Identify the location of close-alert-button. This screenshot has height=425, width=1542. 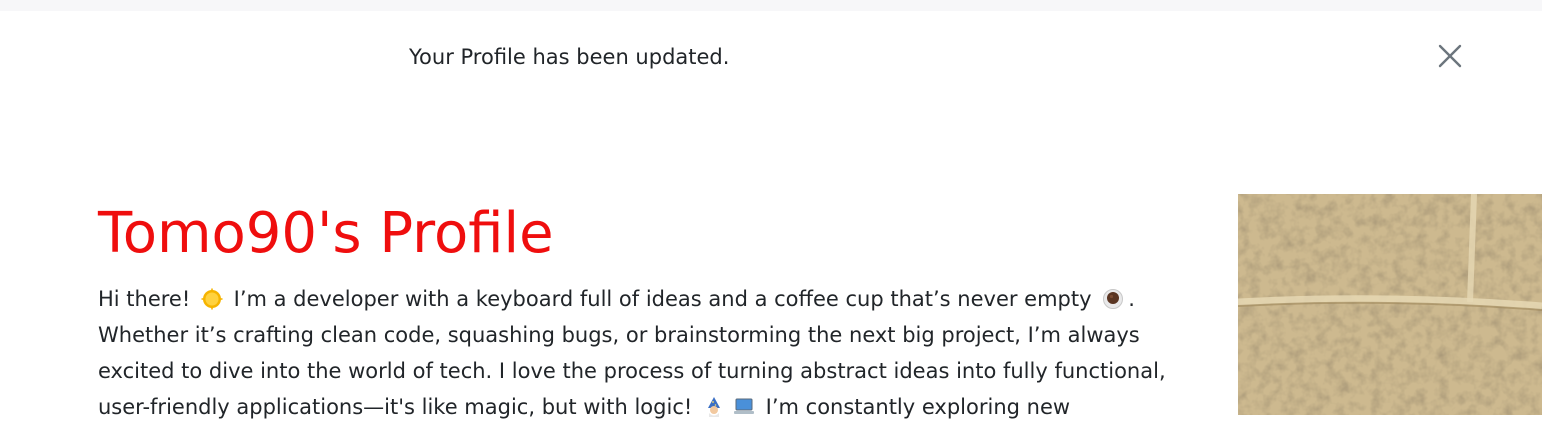
(1450, 56).